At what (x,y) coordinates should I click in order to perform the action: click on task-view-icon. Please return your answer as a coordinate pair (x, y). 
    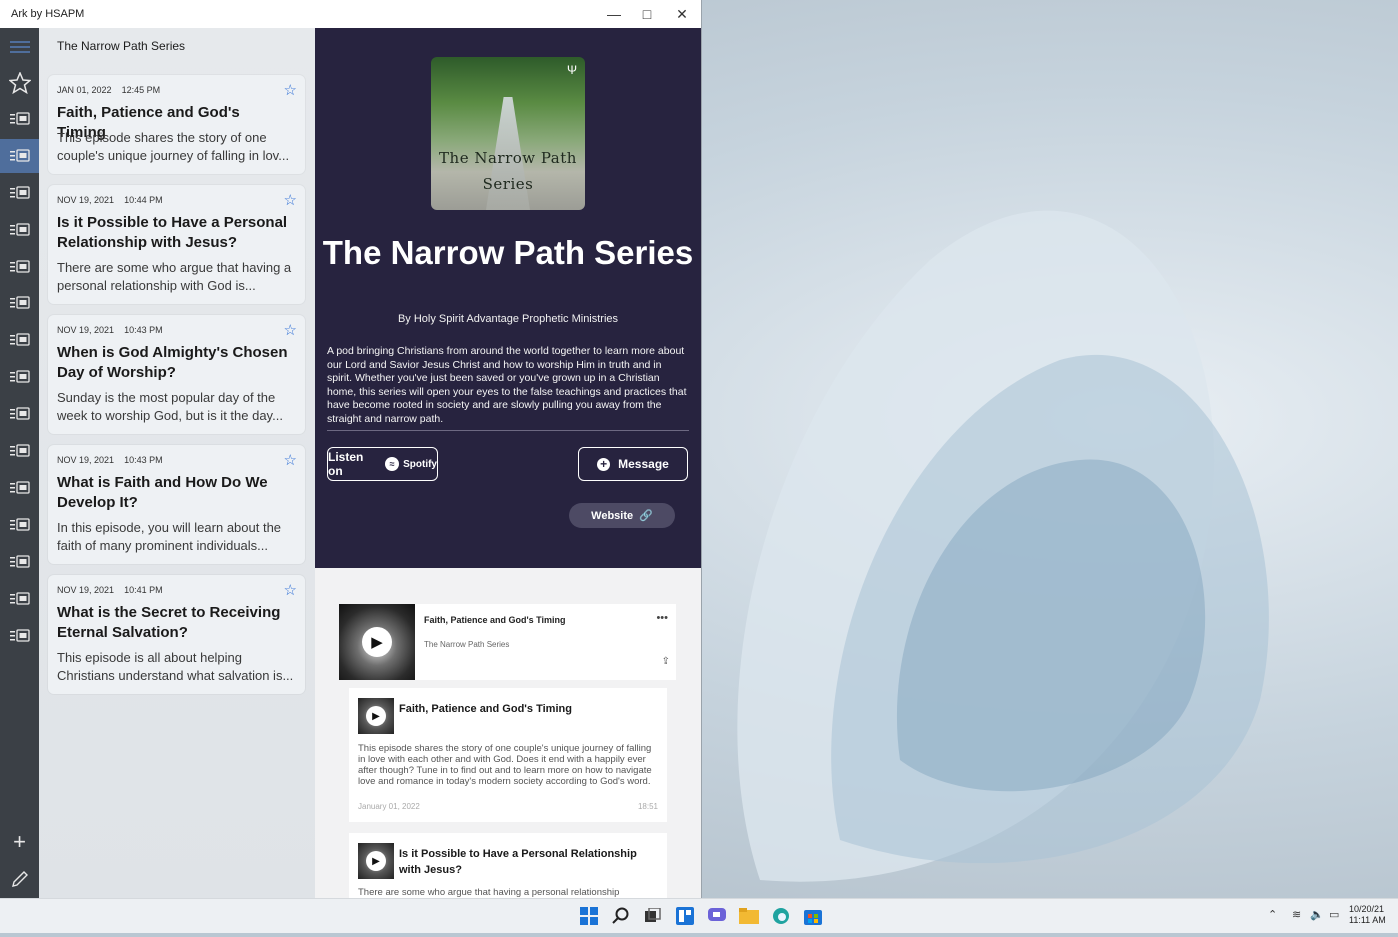
    Looking at the image, I should click on (653, 916).